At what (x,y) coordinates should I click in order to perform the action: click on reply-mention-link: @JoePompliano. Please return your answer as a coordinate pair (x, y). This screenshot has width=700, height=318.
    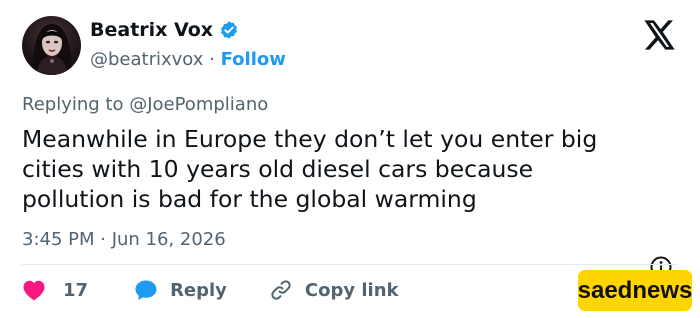
    Looking at the image, I should click on (198, 104).